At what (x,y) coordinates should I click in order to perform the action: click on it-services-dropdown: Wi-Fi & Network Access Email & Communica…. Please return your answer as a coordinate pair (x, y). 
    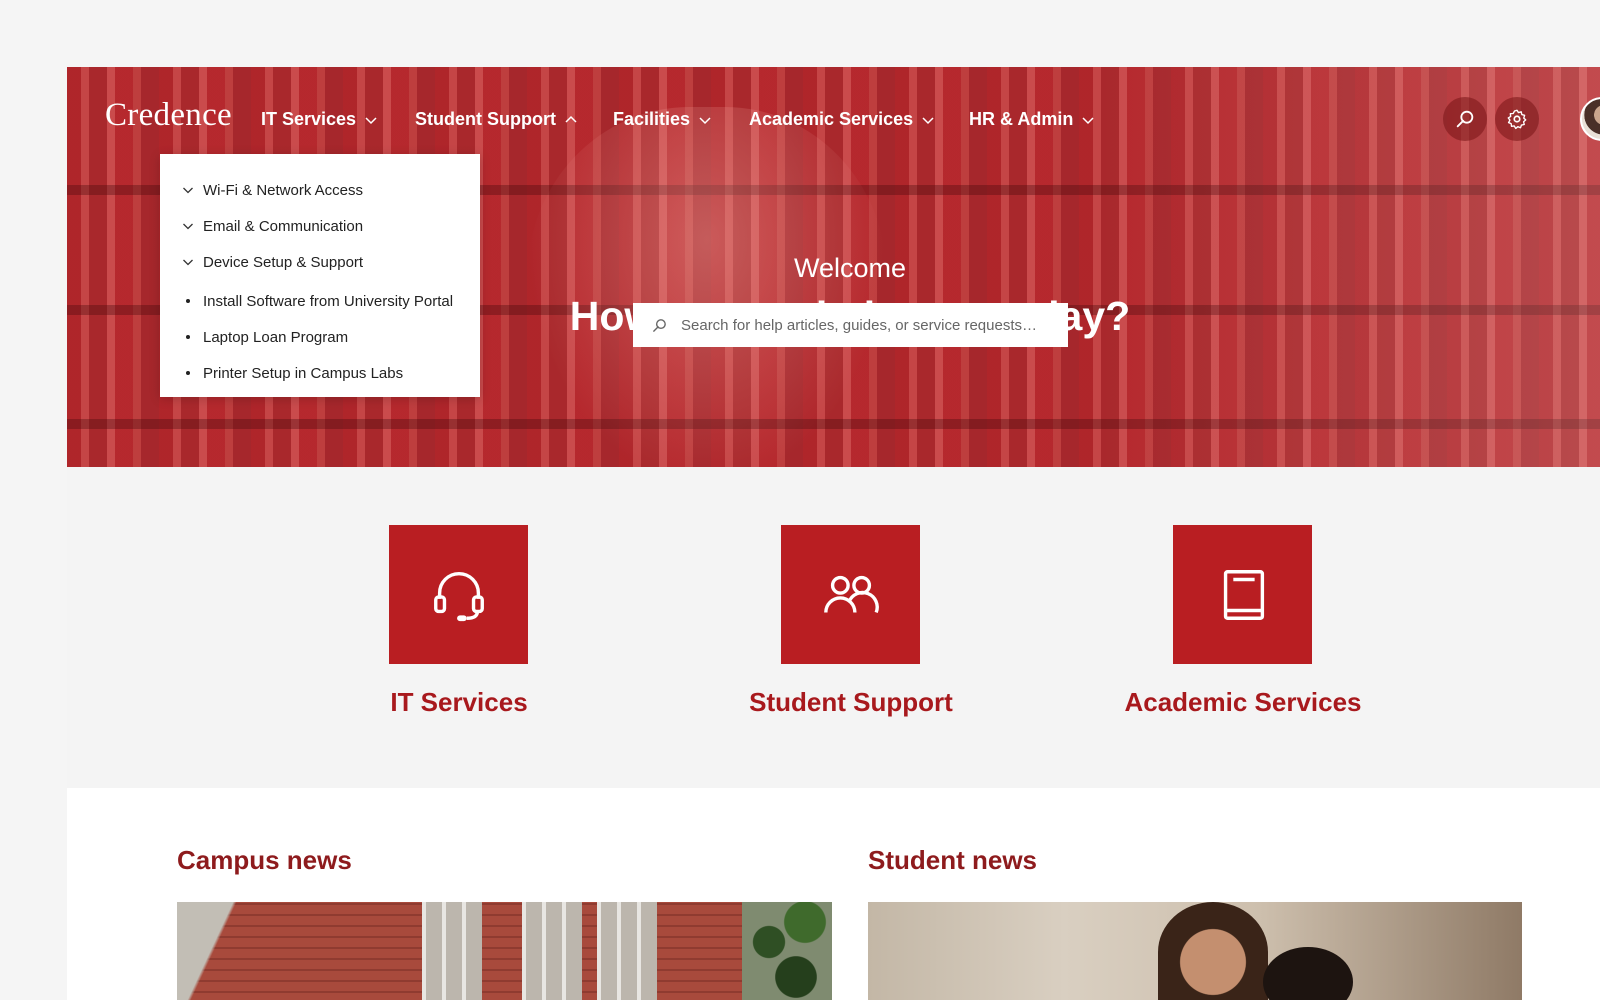
    Looking at the image, I should click on (320, 275).